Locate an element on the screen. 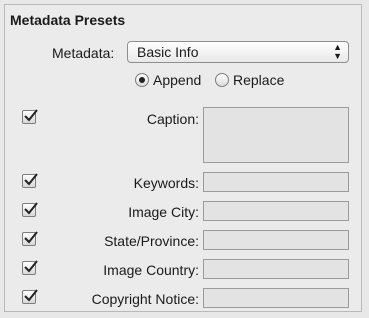  panel-title: Metadata Presets is located at coordinates (68, 20).